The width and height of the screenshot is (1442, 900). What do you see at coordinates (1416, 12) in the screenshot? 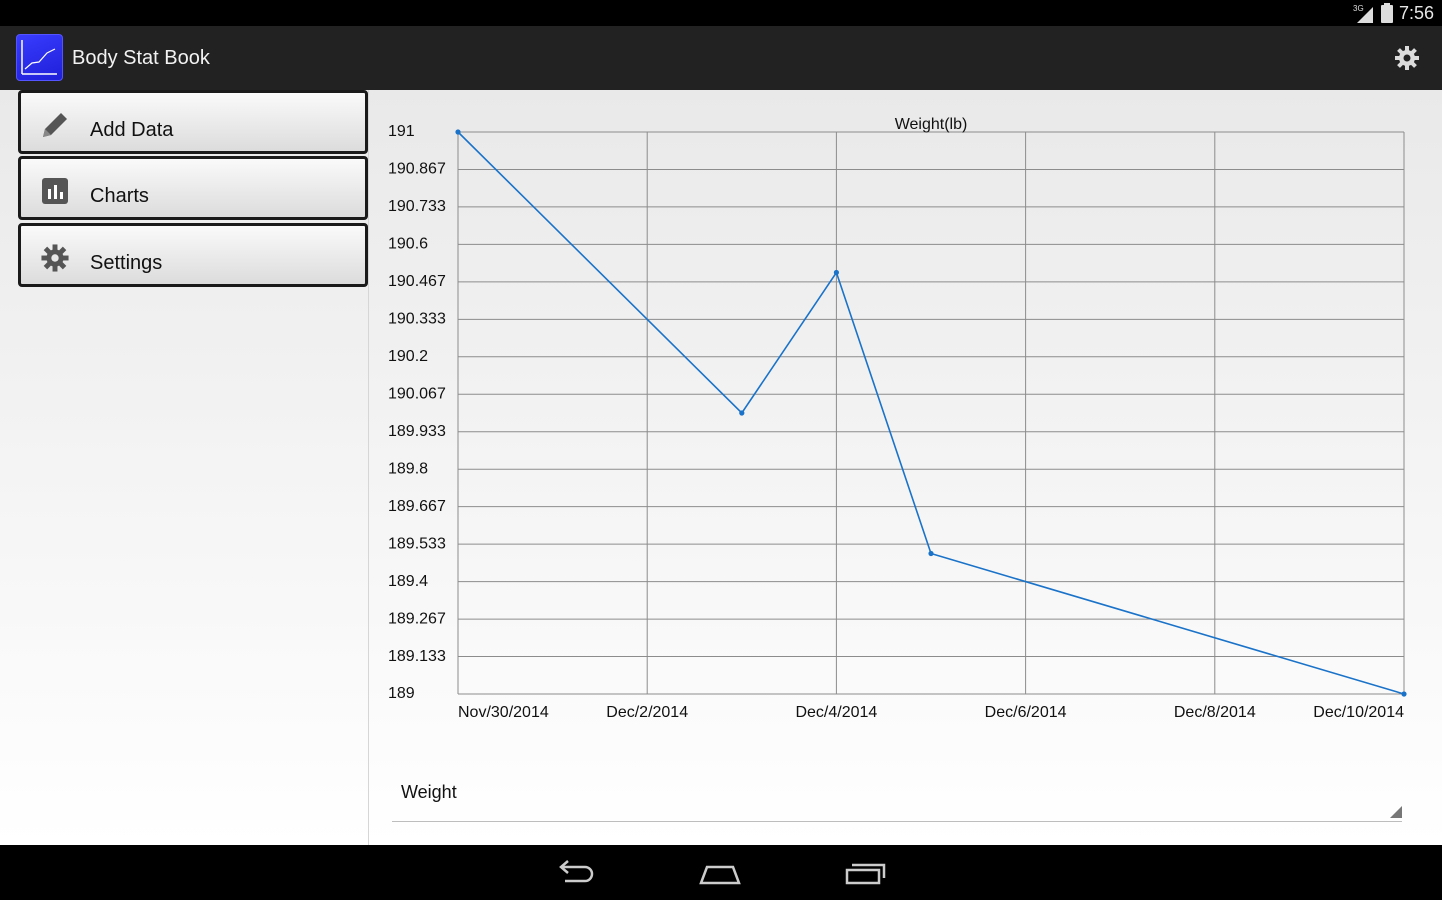
I see `status-time: 7:56` at bounding box center [1416, 12].